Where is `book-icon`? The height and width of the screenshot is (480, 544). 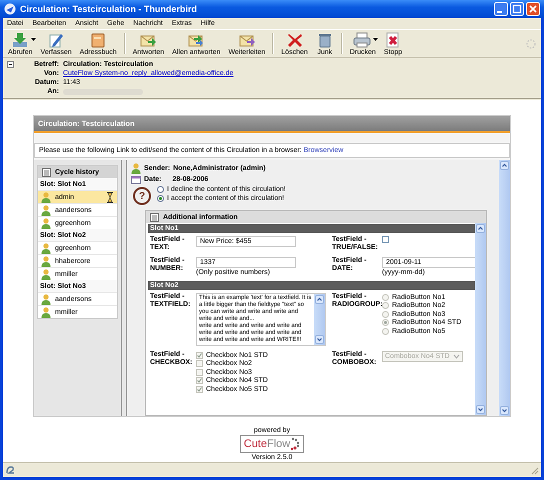 book-icon is located at coordinates (98, 40).